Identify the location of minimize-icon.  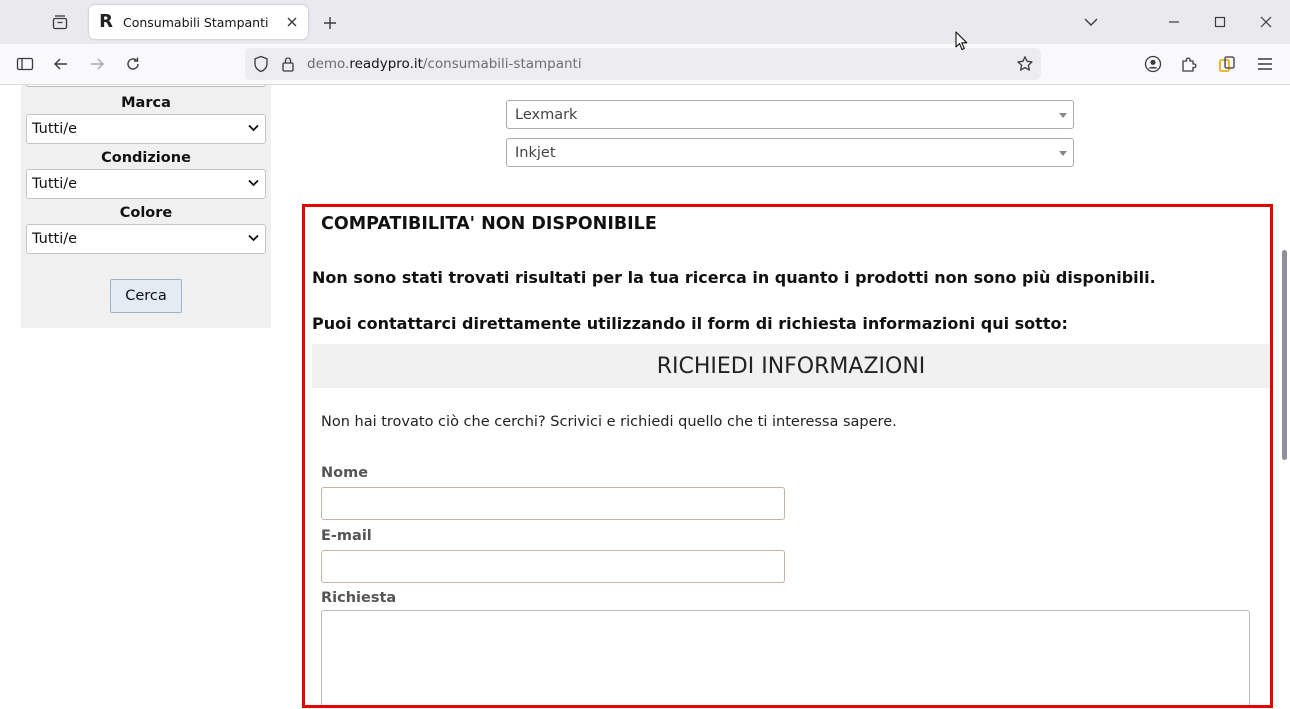
(1174, 22).